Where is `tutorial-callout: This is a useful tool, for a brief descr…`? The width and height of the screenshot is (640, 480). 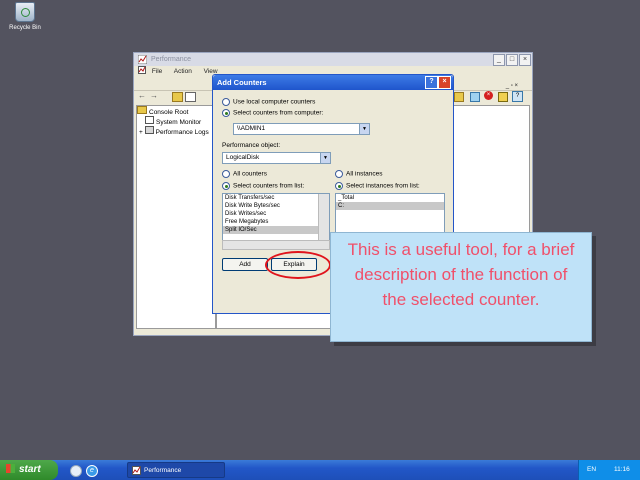 tutorial-callout: This is a useful tool, for a brief descr… is located at coordinates (461, 287).